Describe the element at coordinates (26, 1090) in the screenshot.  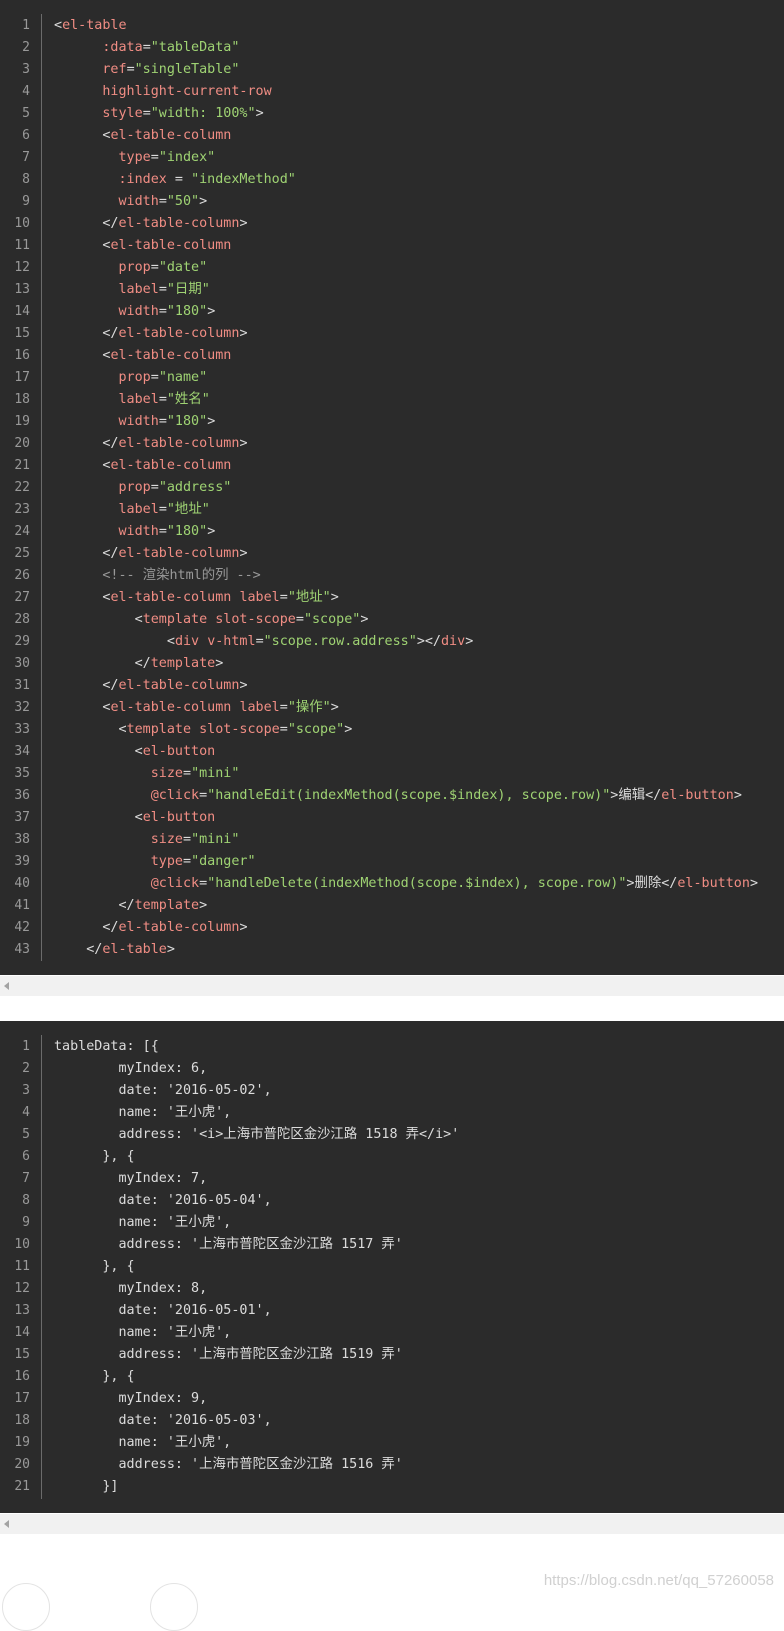
I see `line-number: 3` at that location.